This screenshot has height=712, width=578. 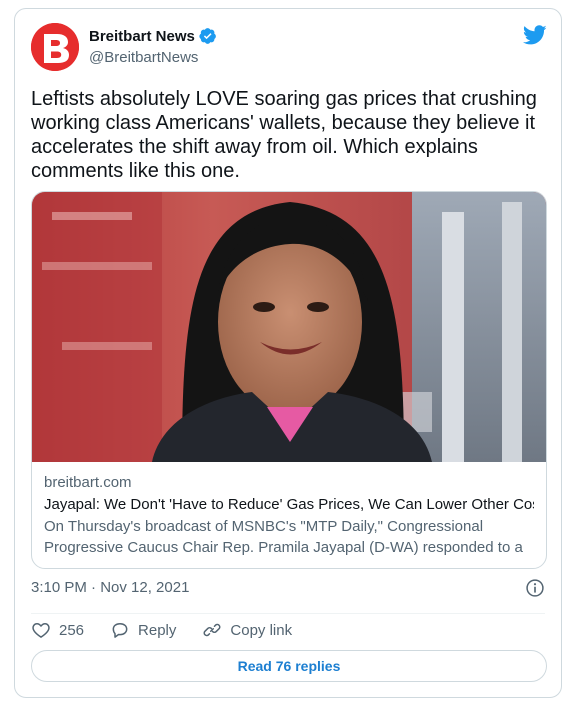 What do you see at coordinates (88, 482) in the screenshot?
I see `link-domain: breitbart.com` at bounding box center [88, 482].